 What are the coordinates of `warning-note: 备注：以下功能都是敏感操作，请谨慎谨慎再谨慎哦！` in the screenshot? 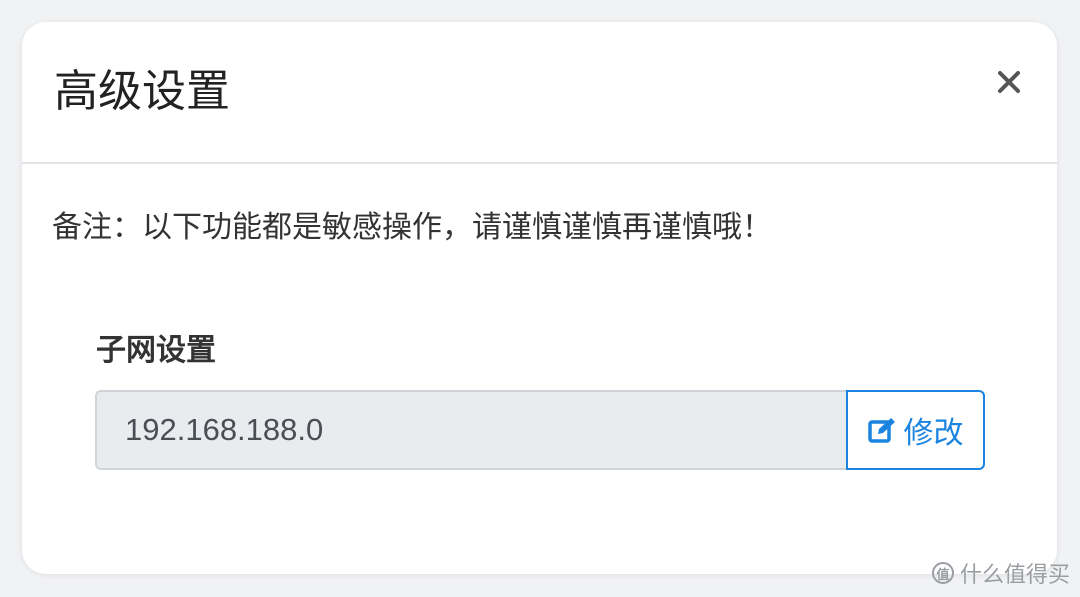 It's located at (412, 227).